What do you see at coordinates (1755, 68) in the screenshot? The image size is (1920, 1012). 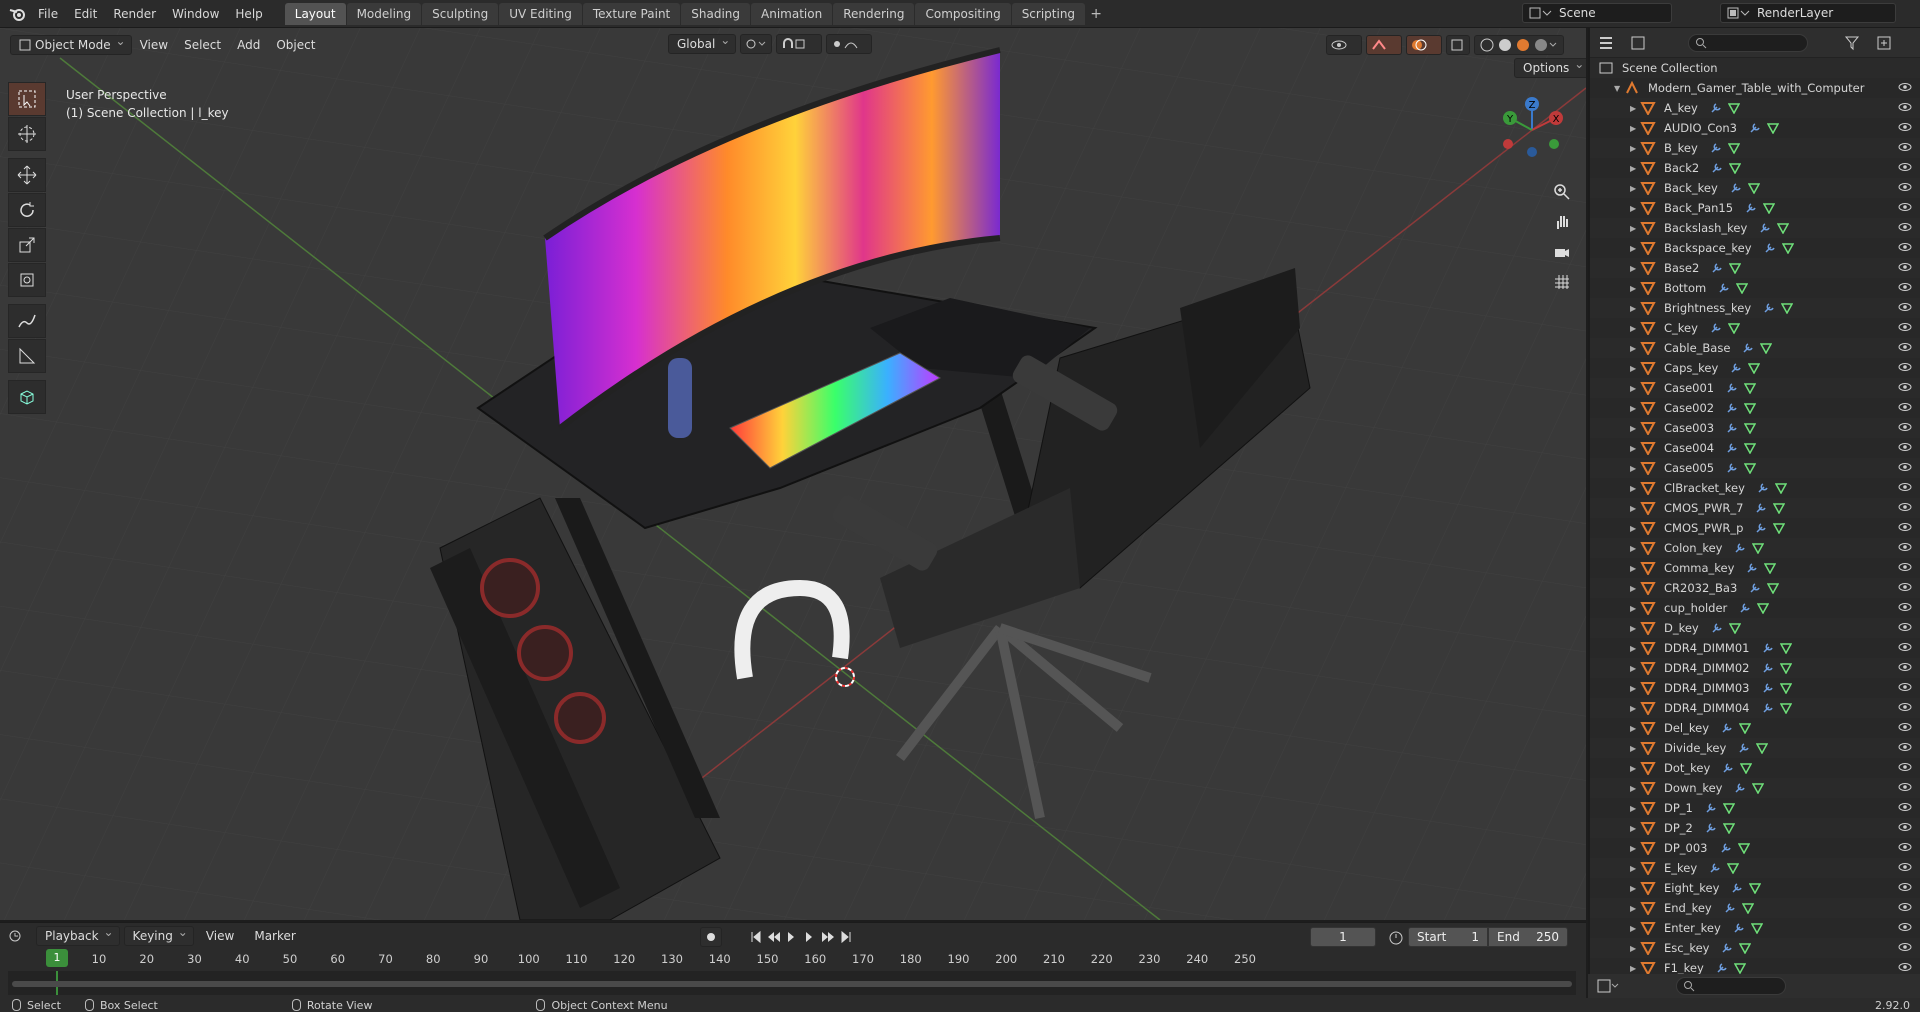 I see `scene-collection-row: Scene Collection` at bounding box center [1755, 68].